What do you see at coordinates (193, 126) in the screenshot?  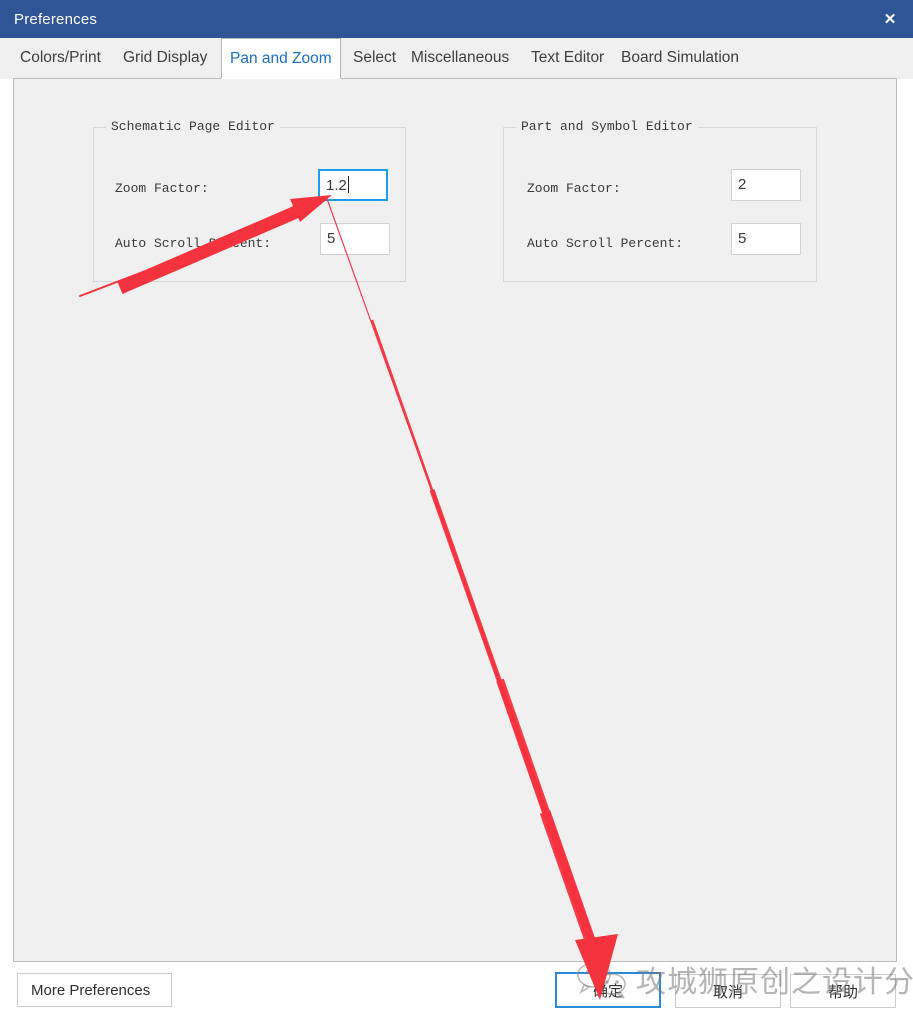 I see `group-title-schematic-page-editor: Schematic Page Editor` at bounding box center [193, 126].